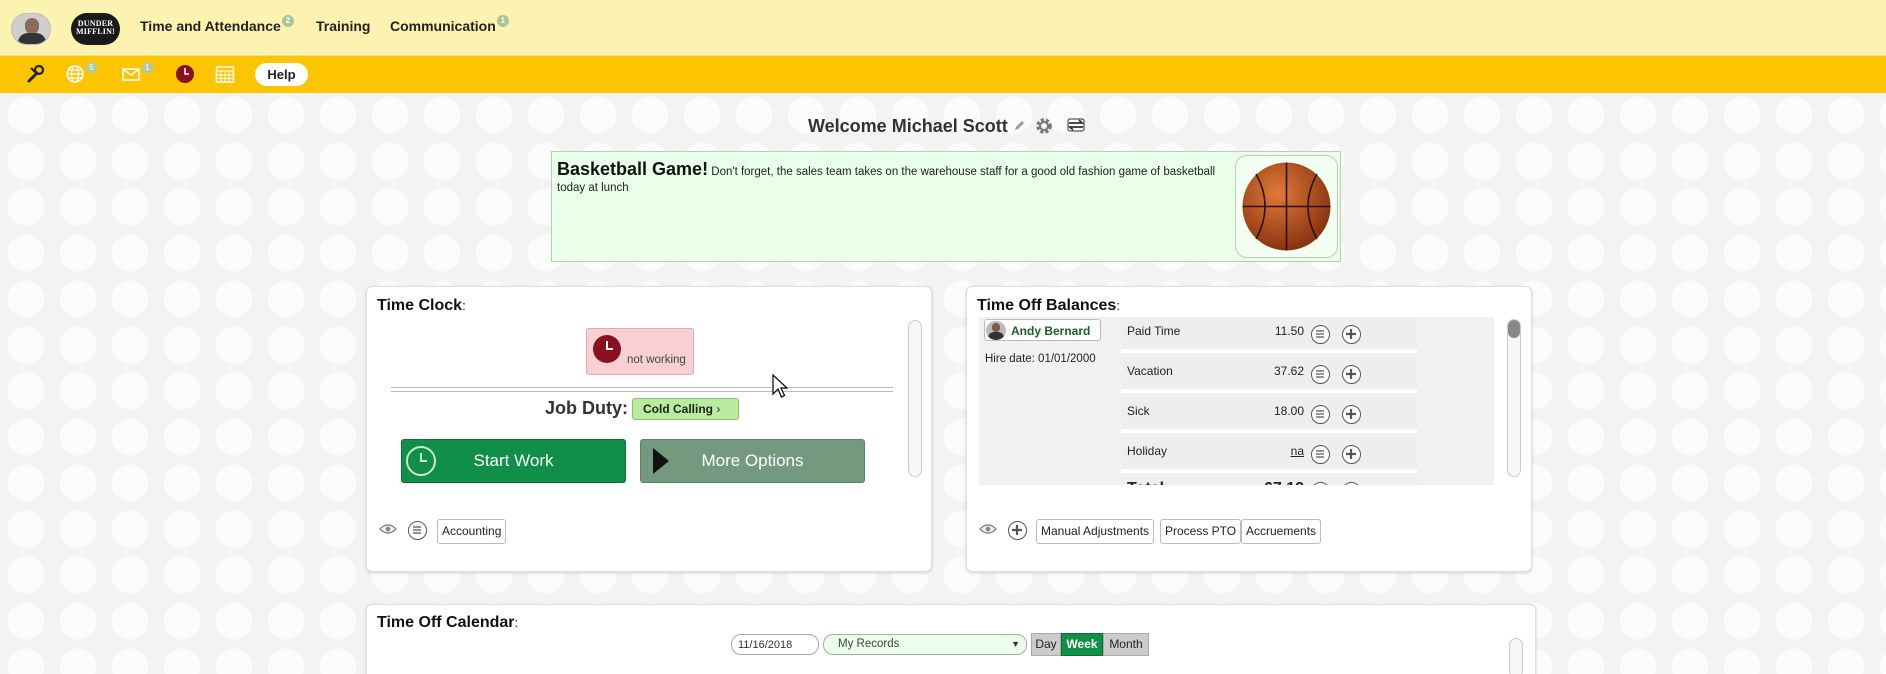  Describe the element at coordinates (661, 469) in the screenshot. I see `play-icon` at that location.